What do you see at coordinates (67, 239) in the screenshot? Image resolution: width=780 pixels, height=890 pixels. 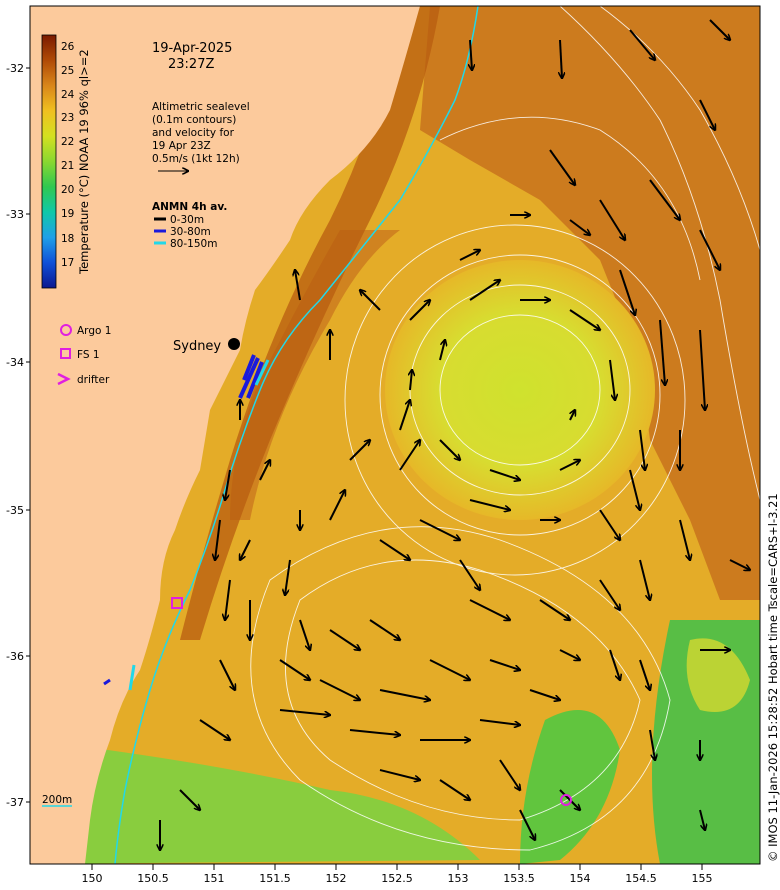 I see `colorbar-tick: 18` at bounding box center [67, 239].